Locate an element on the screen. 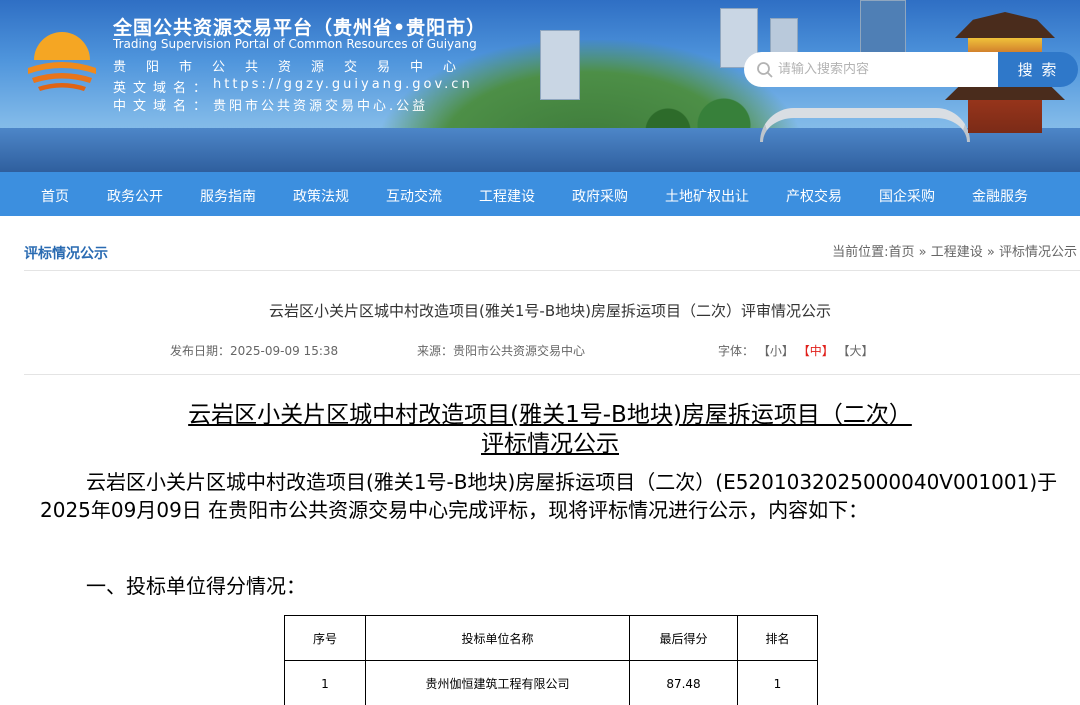 The image size is (1080, 705). document-title-line2: 评标情况公示 is located at coordinates (550, 444).